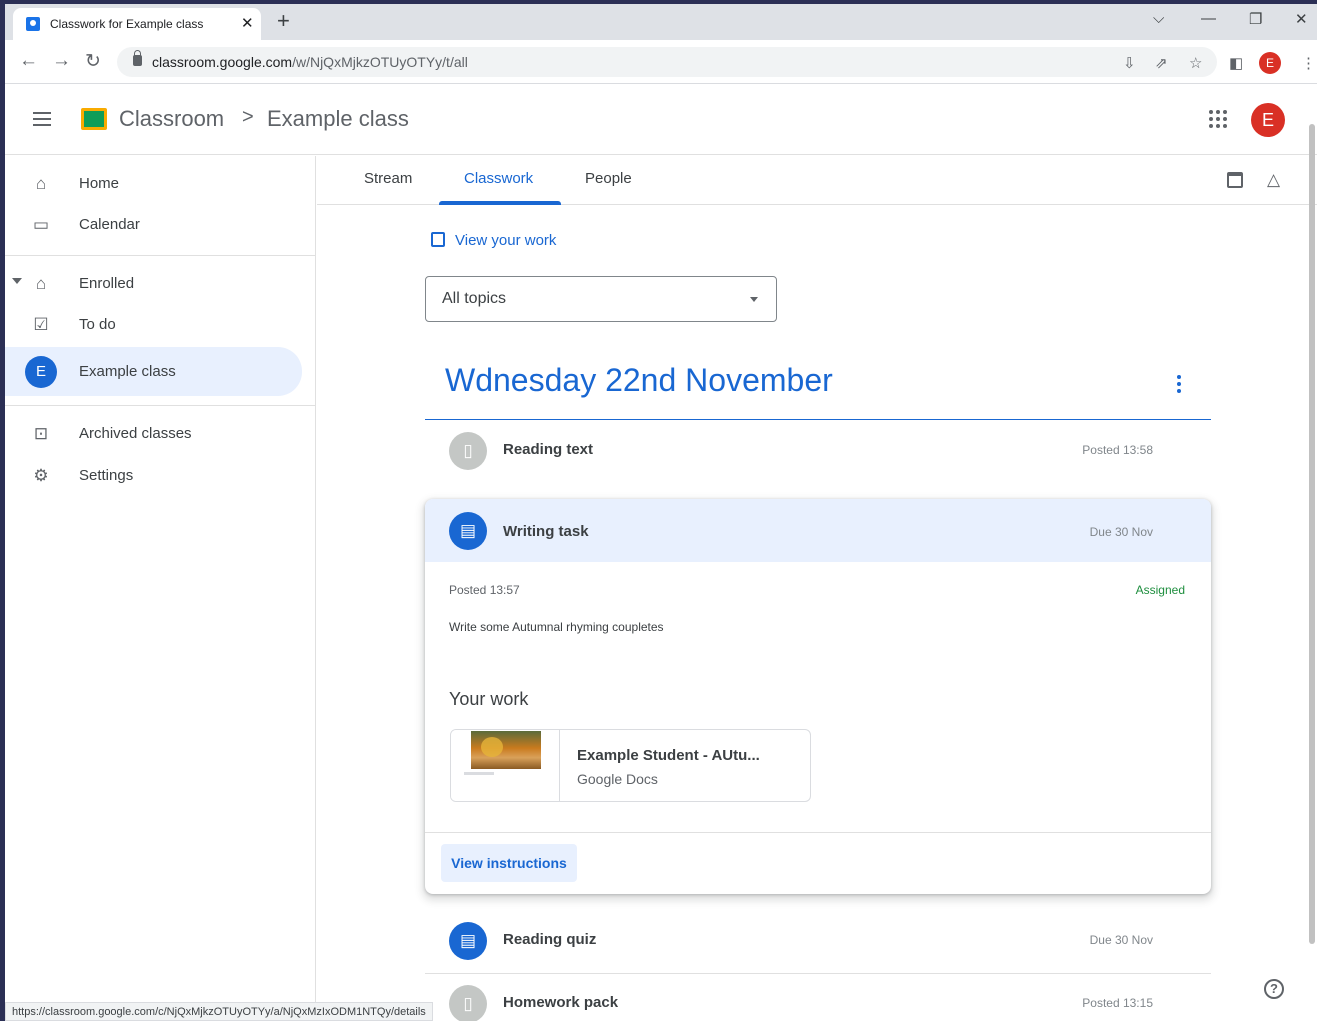 Image resolution: width=1317 pixels, height=1021 pixels. What do you see at coordinates (247, 23) in the screenshot?
I see `close-tab-icon: ✕` at bounding box center [247, 23].